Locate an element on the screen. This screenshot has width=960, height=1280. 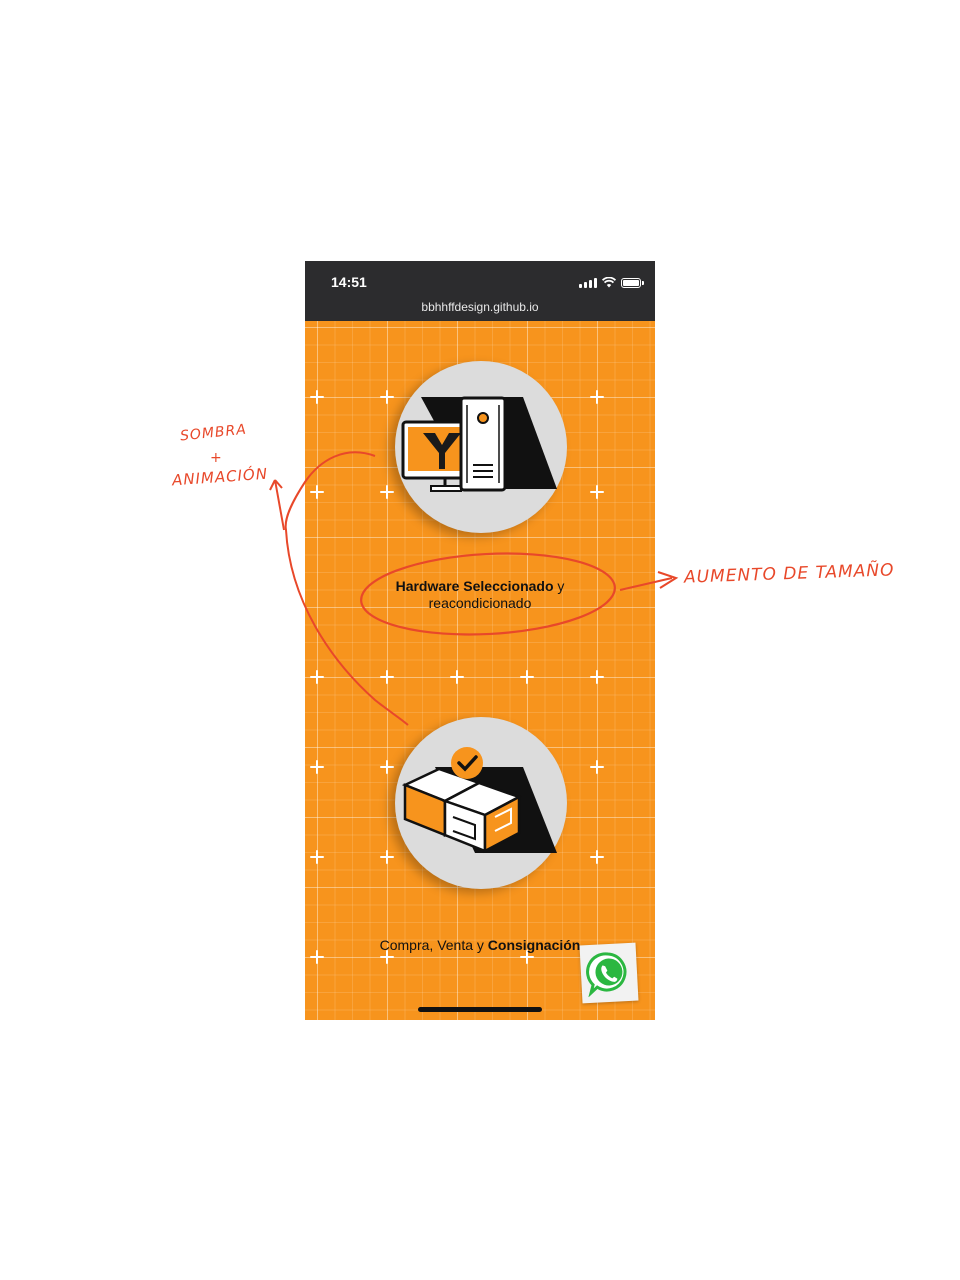
battery-icon is located at coordinates (632, 283).